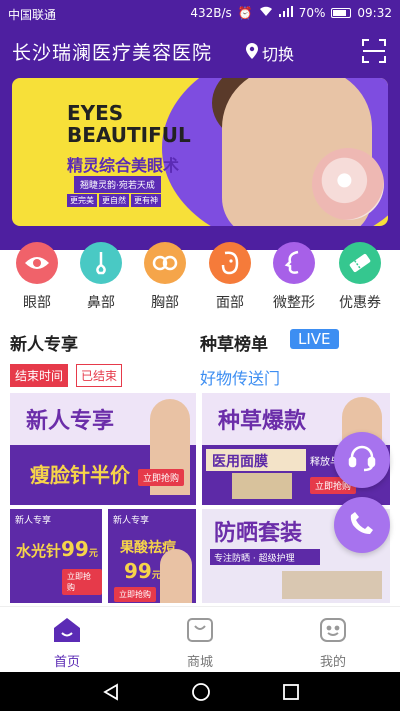  I want to click on banner-tag: 更自然, so click(114, 200).